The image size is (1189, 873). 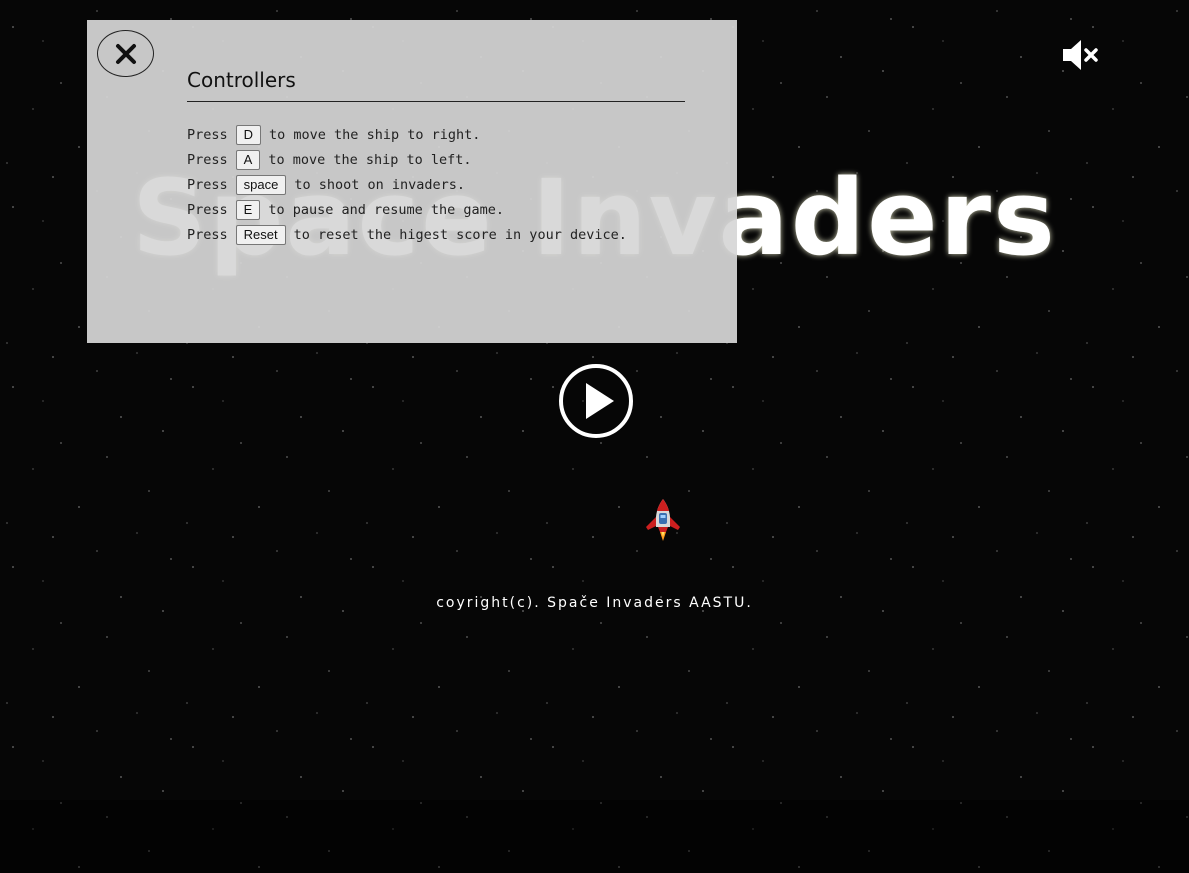 I want to click on close-icon, so click(x=125, y=53).